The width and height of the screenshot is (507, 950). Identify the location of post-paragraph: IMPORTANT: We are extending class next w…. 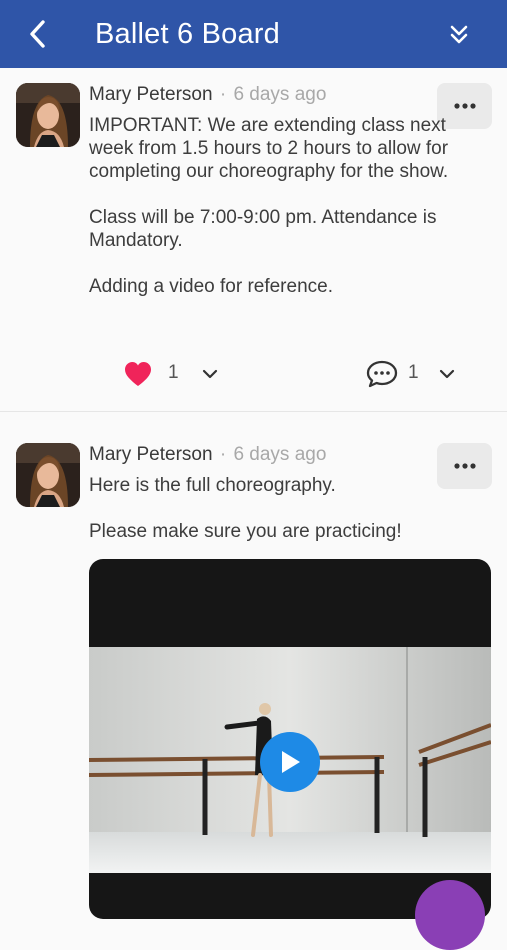
(269, 148).